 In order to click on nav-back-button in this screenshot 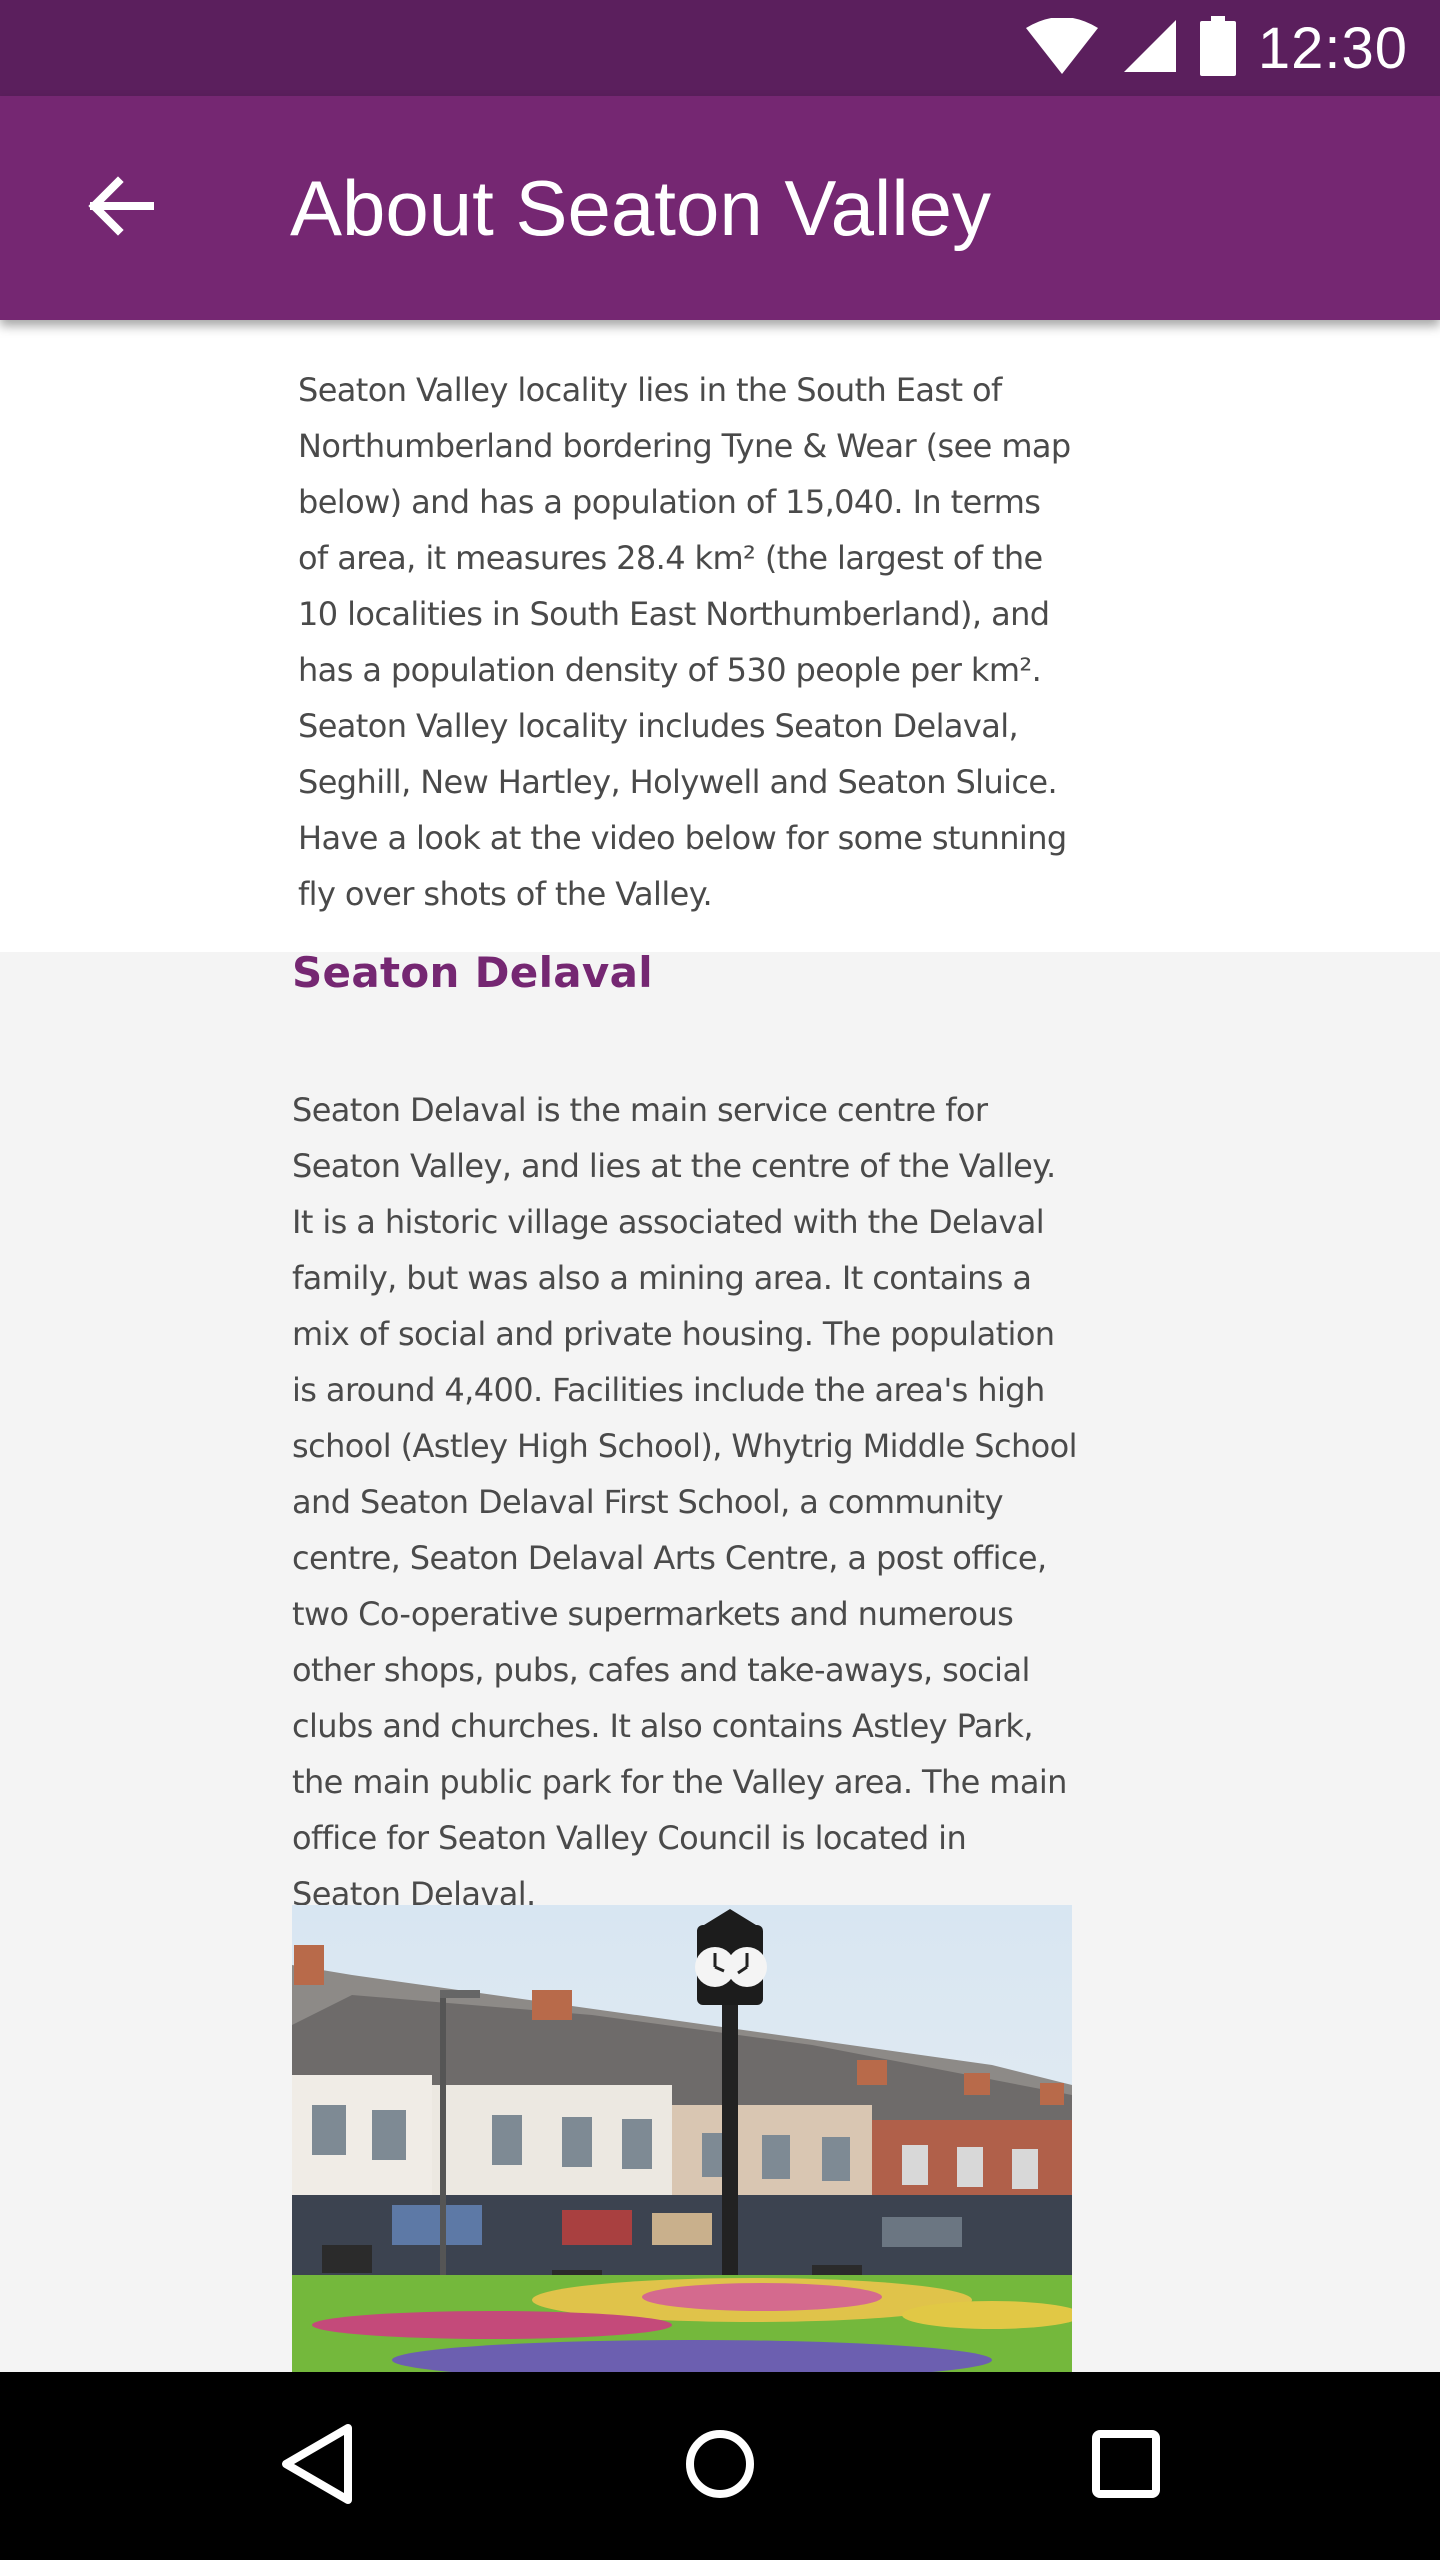, I will do `click(318, 2466)`.